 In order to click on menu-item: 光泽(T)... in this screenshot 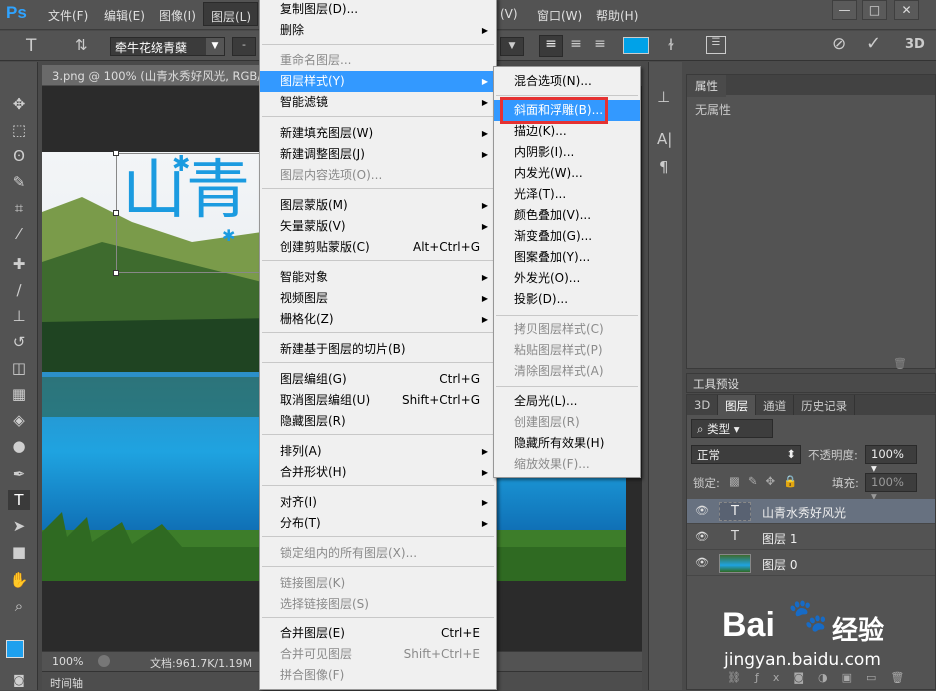, I will do `click(567, 194)`.